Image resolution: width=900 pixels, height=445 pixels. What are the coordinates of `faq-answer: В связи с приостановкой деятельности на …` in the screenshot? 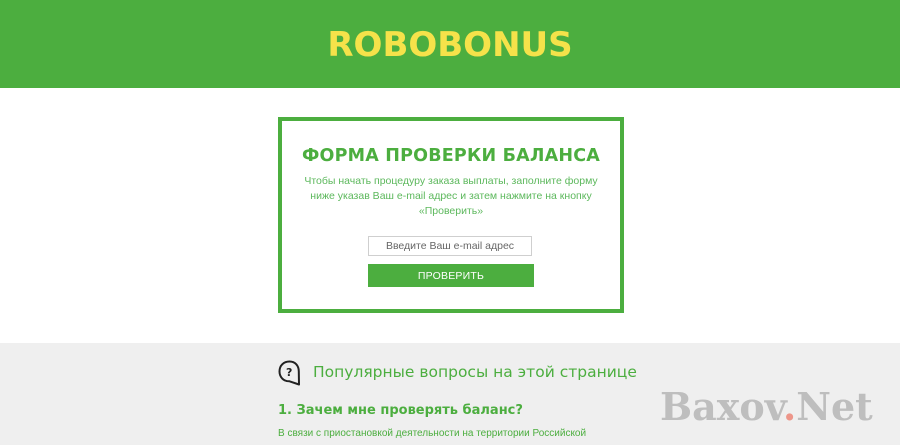 It's located at (432, 433).